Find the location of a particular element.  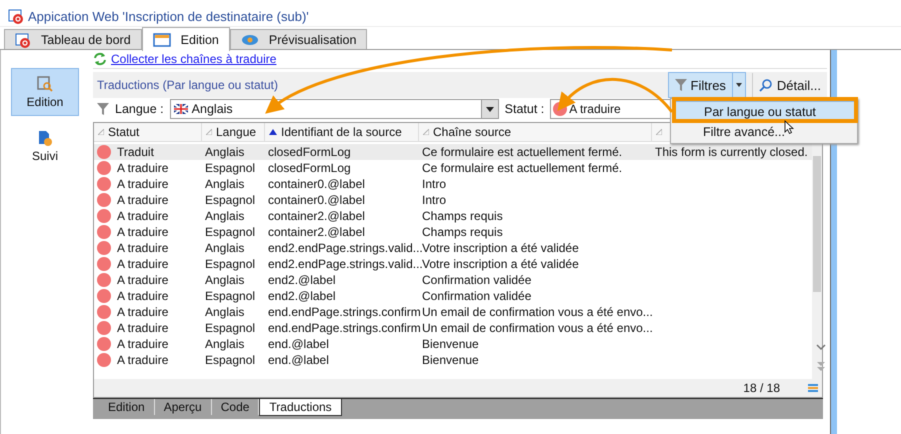

table-cell: Traduit is located at coordinates (135, 152).